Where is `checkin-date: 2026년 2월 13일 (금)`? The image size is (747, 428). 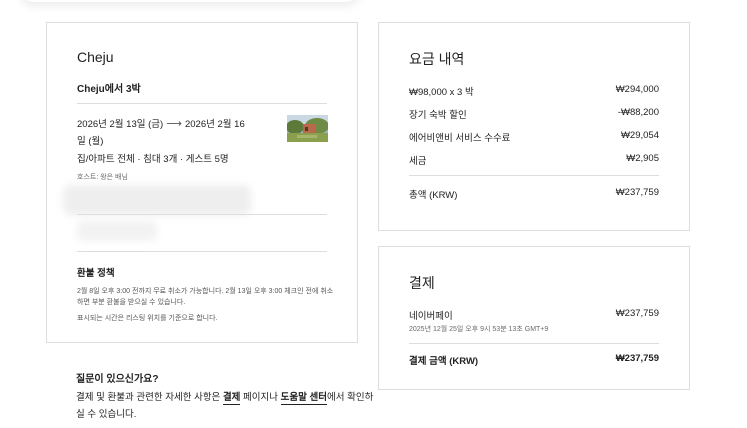
checkin-date: 2026년 2월 13일 (금) is located at coordinates (120, 124).